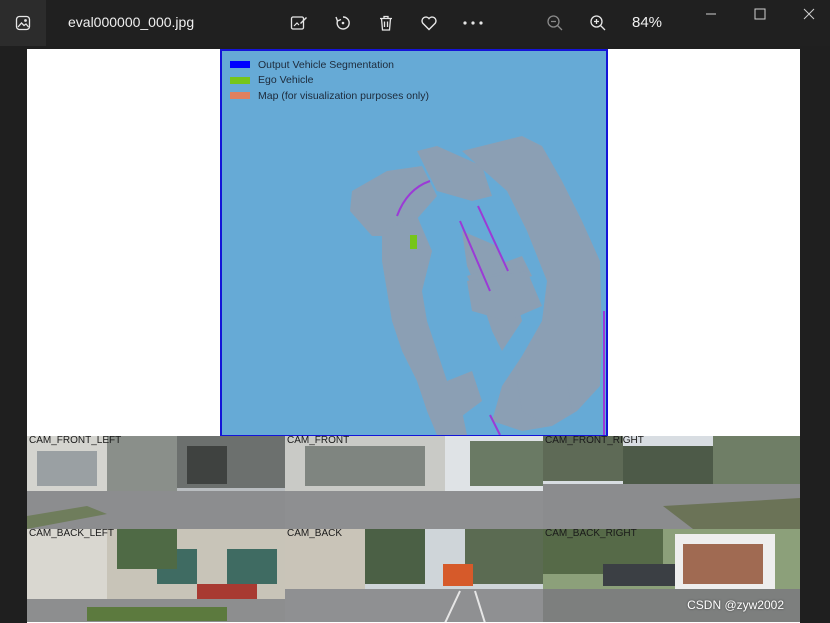 The image size is (830, 623). I want to click on camera-label: CAM_BACK, so click(315, 534).